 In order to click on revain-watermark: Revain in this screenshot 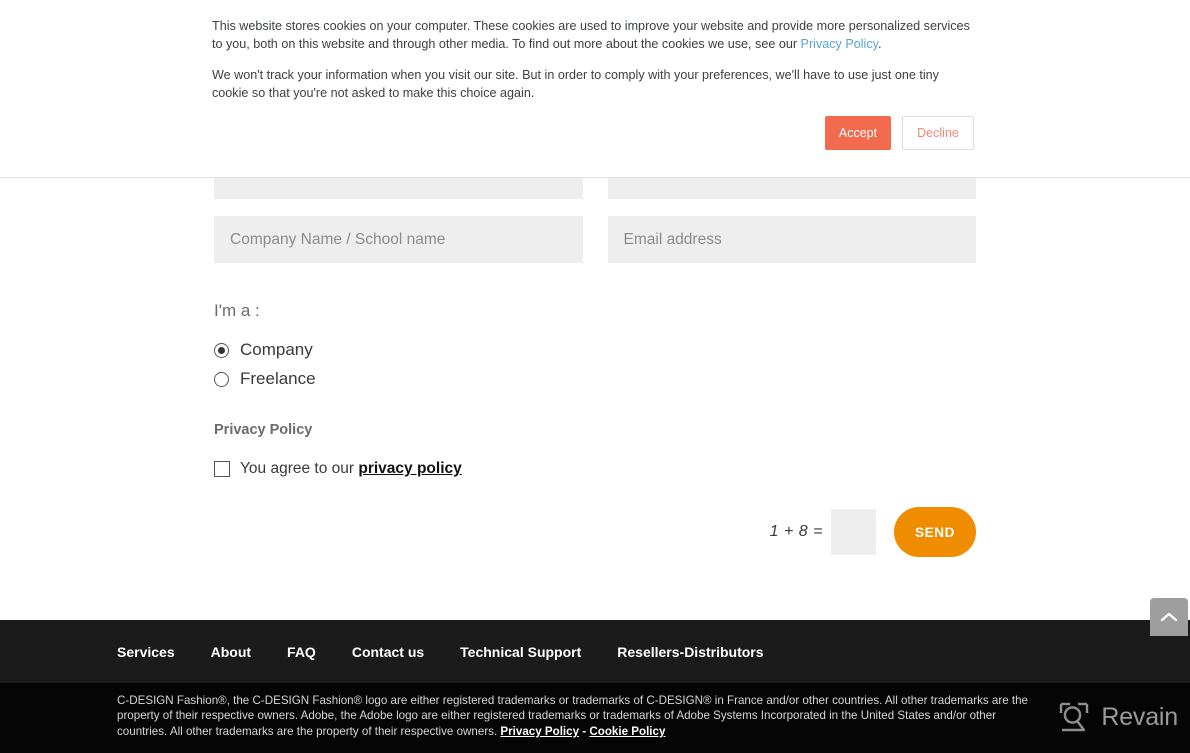, I will do `click(1117, 717)`.